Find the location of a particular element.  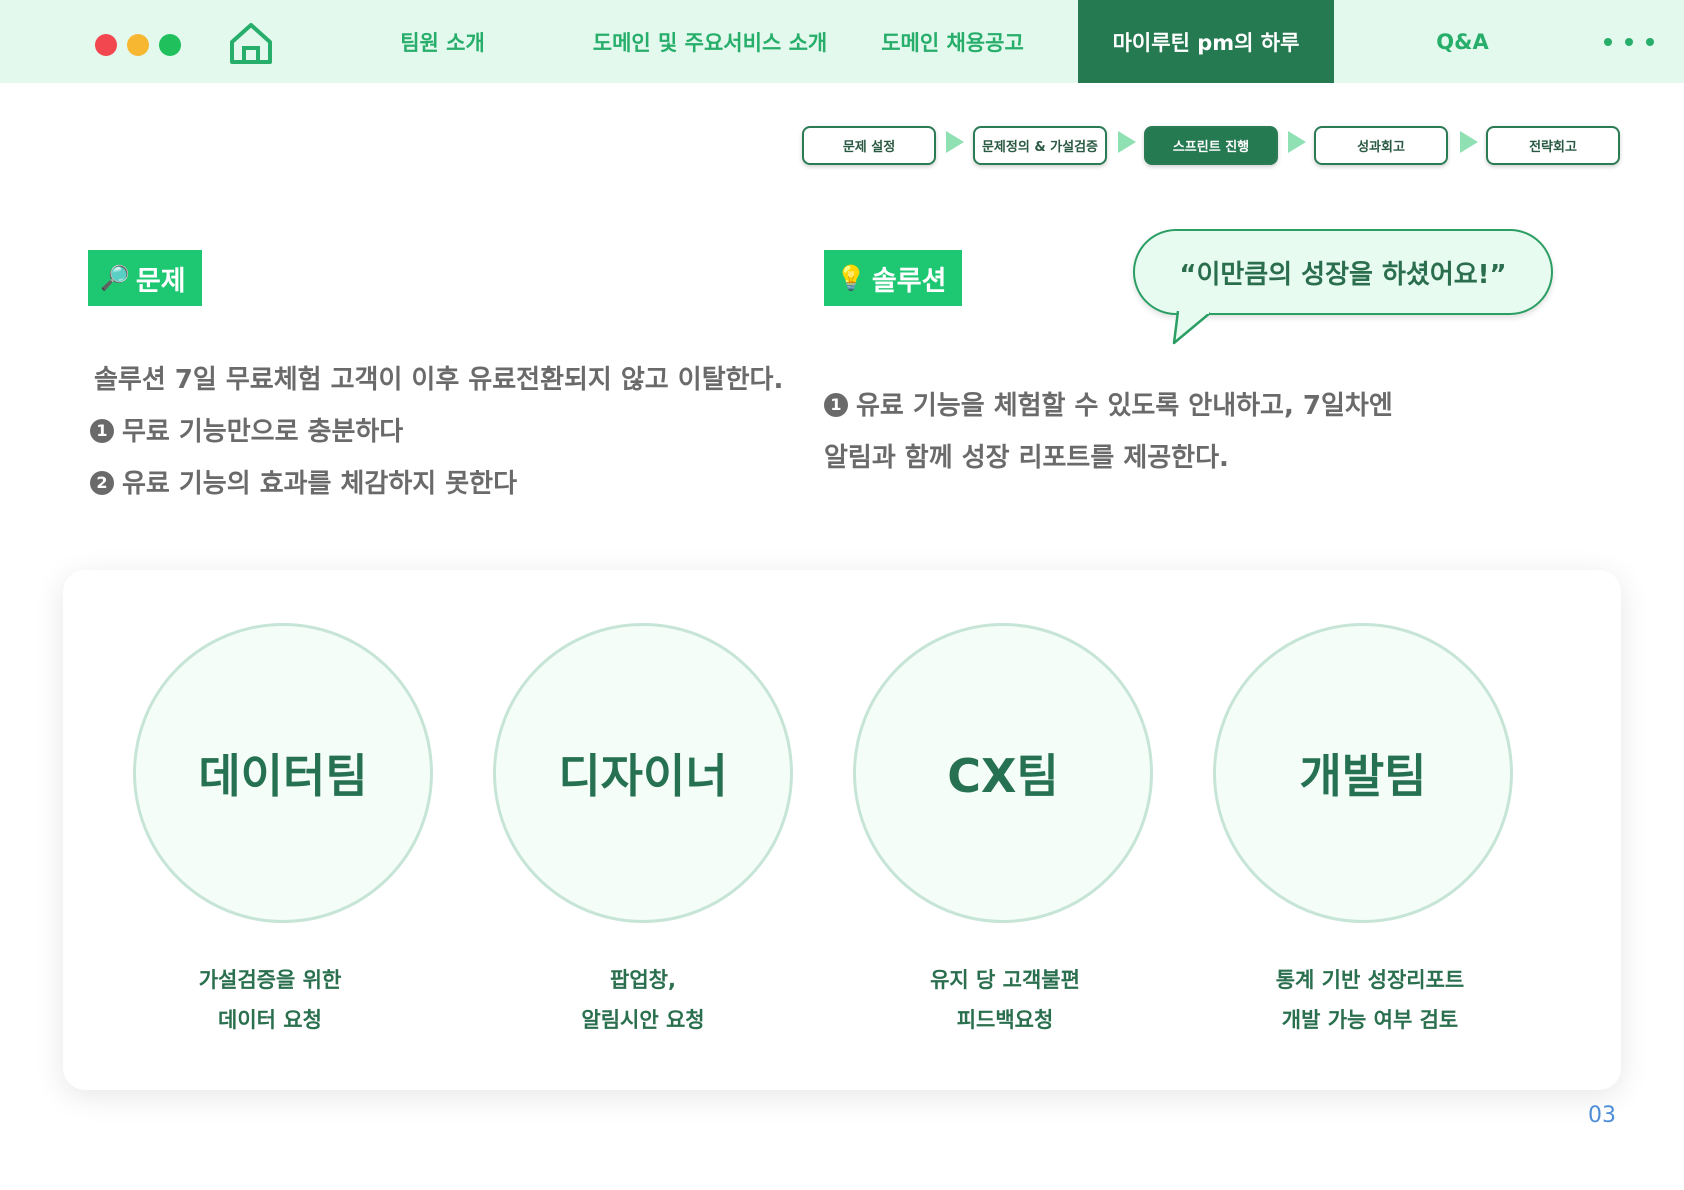

nav-tab-qa: Q&A is located at coordinates (1462, 41).